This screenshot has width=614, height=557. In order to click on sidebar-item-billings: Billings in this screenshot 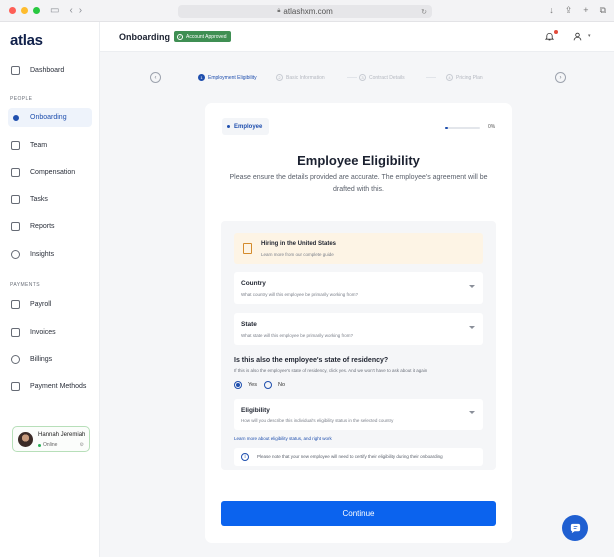, I will do `click(50, 359)`.